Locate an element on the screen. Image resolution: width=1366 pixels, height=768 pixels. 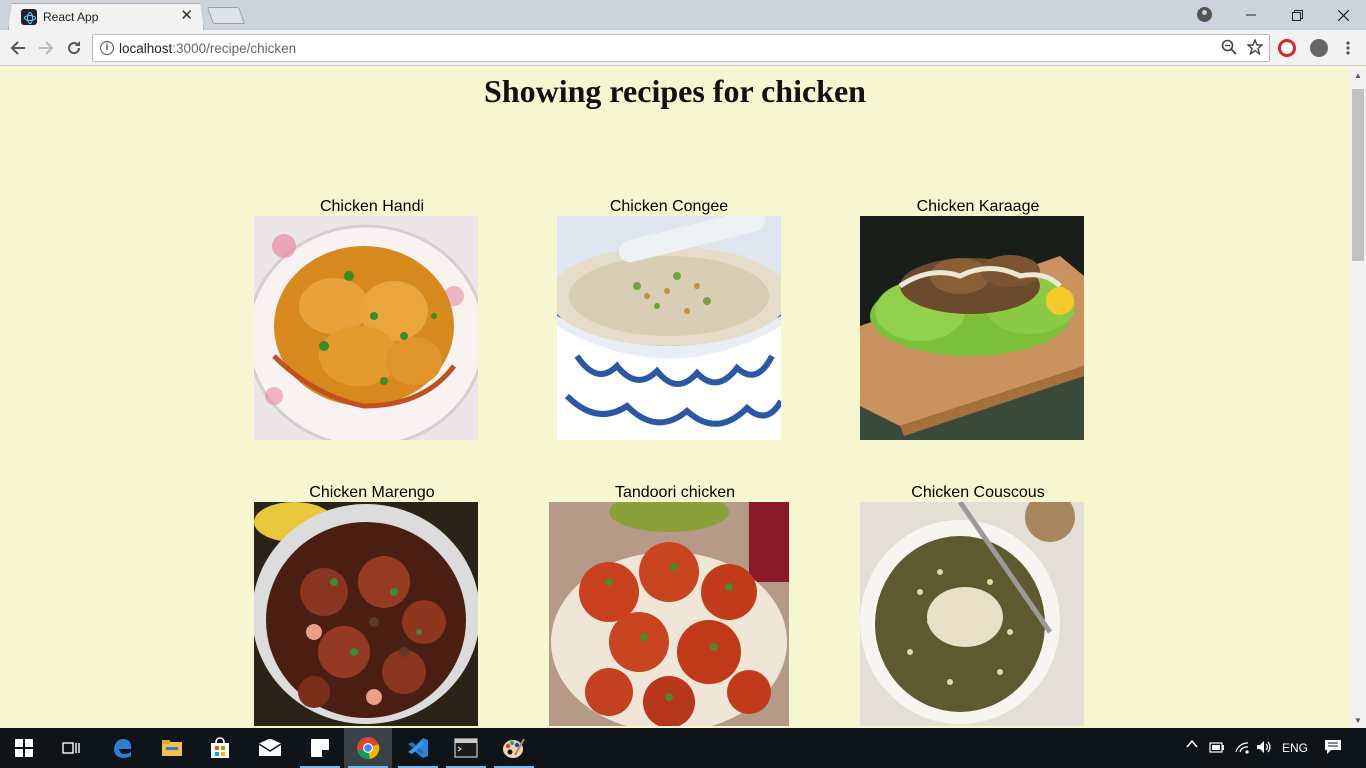
scroll-up-arrow-icon: ▲ is located at coordinates (1358, 75).